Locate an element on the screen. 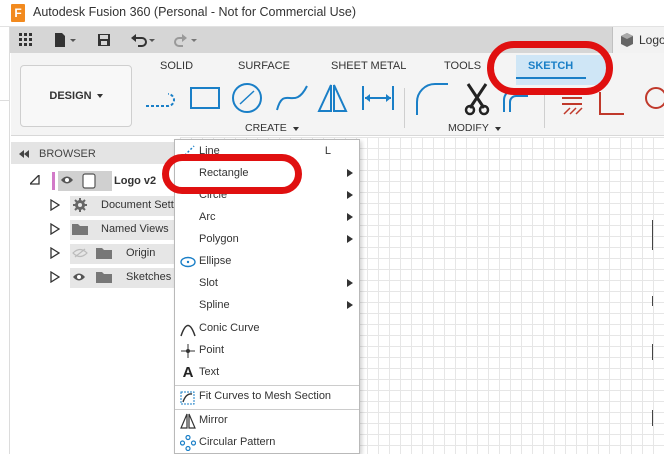 This screenshot has width=664, height=454. tab-surface: SURFACE is located at coordinates (264, 66).